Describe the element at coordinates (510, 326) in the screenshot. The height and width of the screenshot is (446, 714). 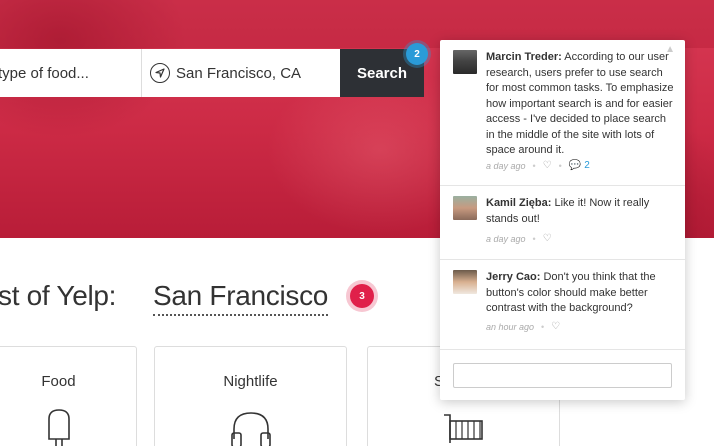
I see `comment-time: an hour ago` at that location.